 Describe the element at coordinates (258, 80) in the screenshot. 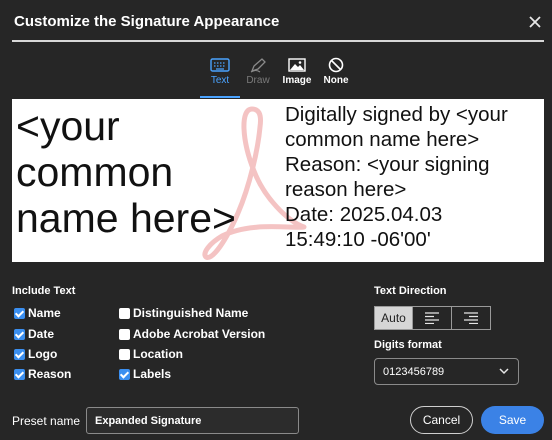

I see `tab-label: Draw` at that location.